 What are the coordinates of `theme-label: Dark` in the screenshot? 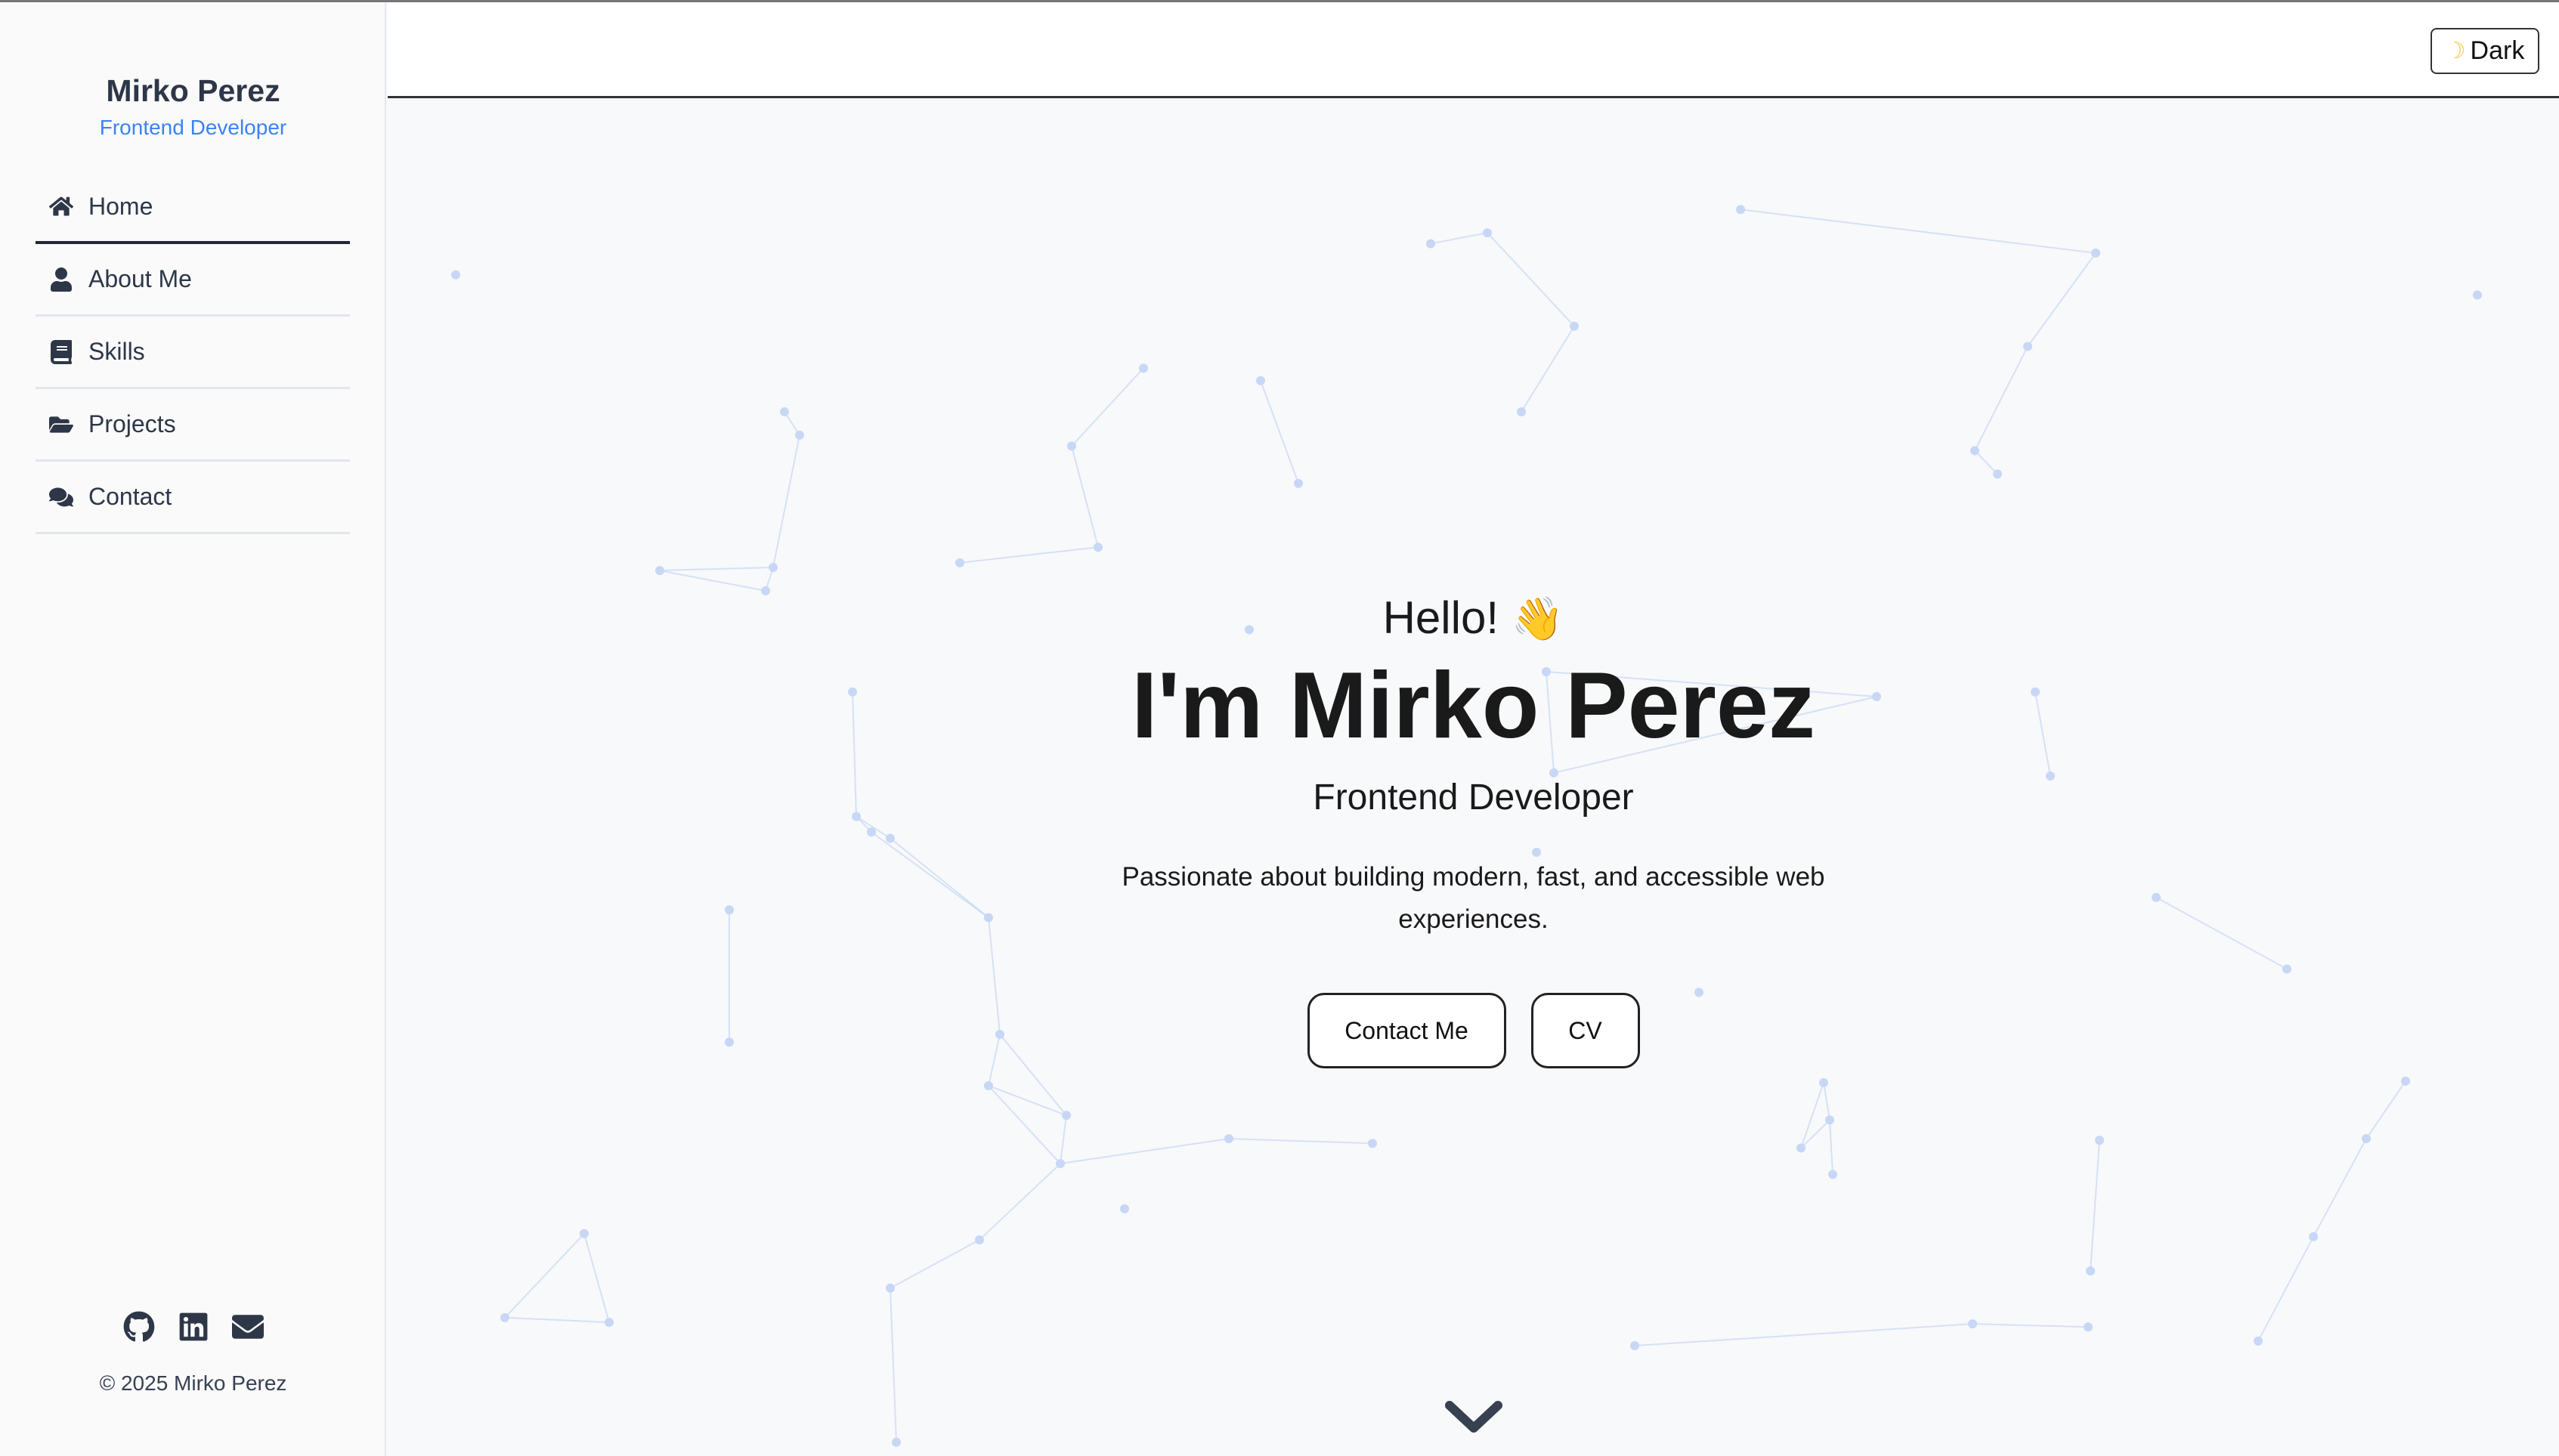 It's located at (2497, 50).